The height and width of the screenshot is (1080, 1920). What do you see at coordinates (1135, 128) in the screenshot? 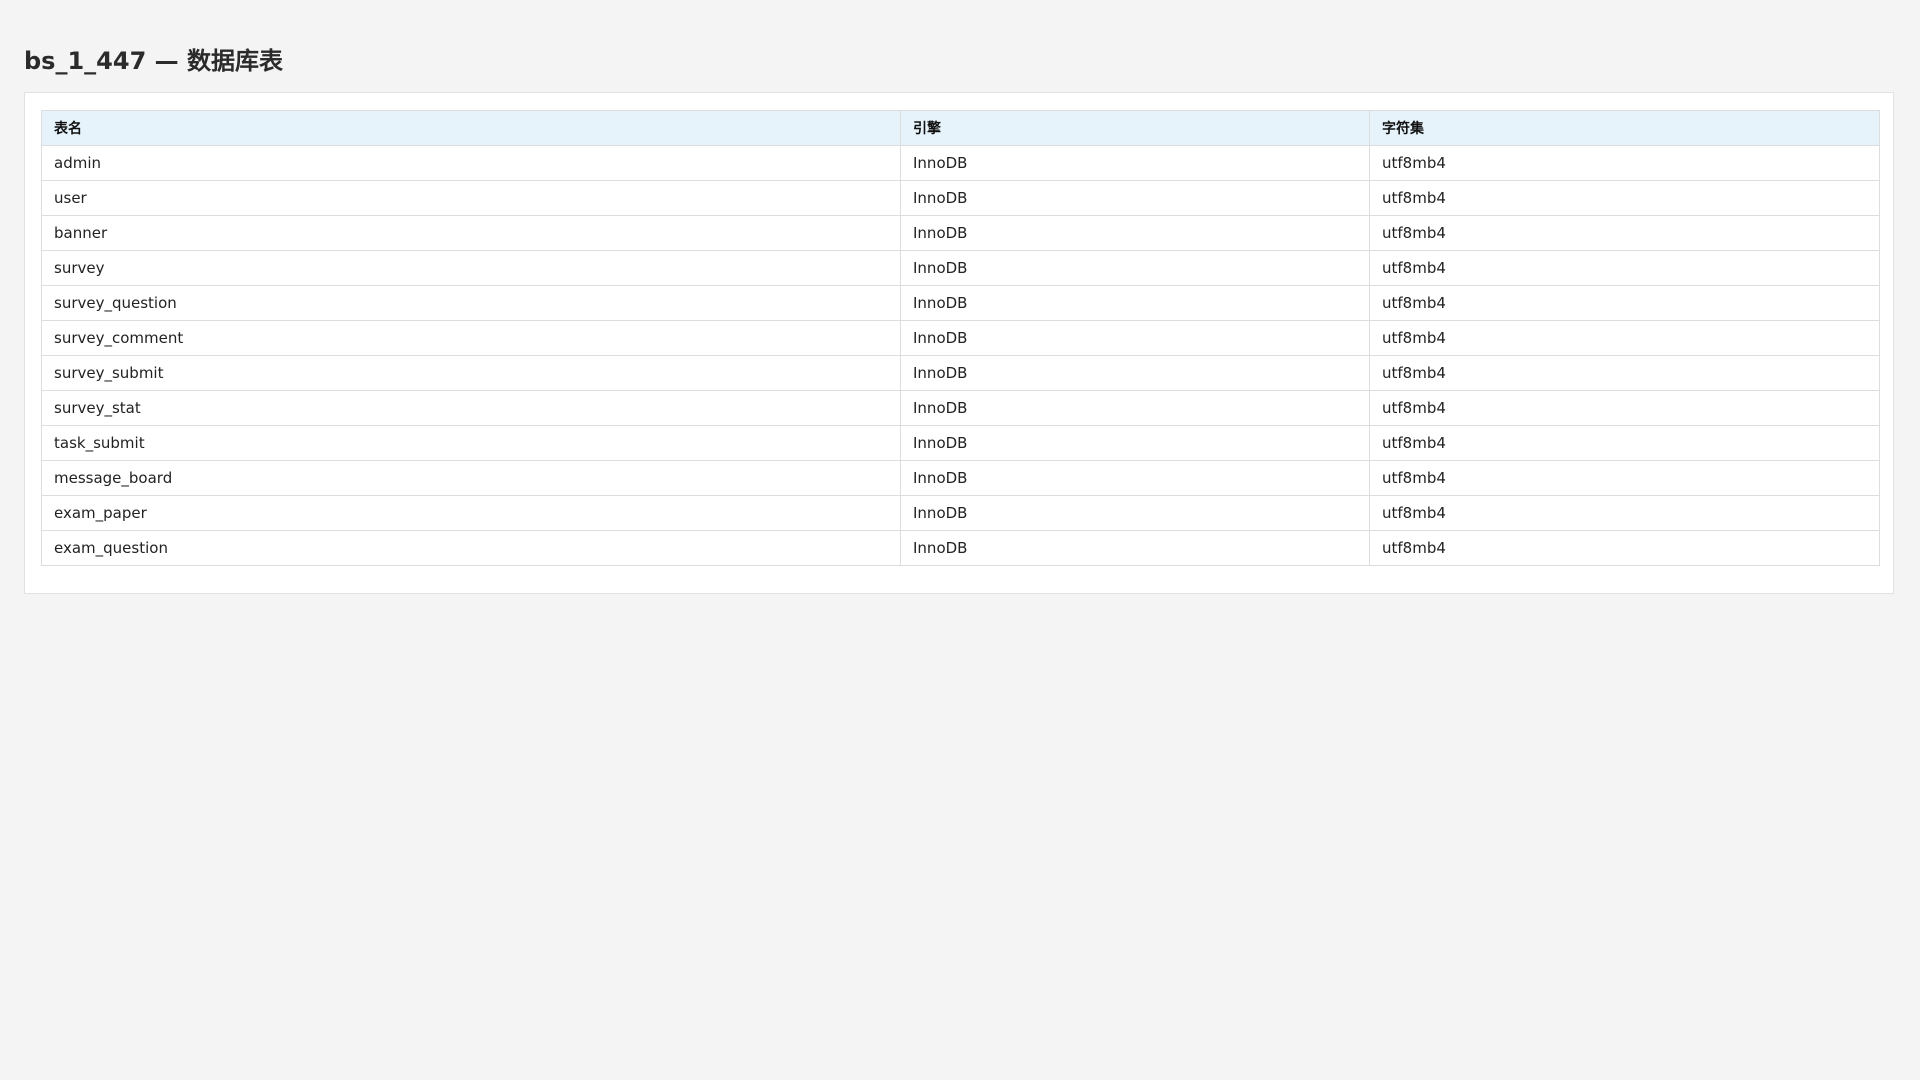
I see `column-header-engine: 引擎` at bounding box center [1135, 128].